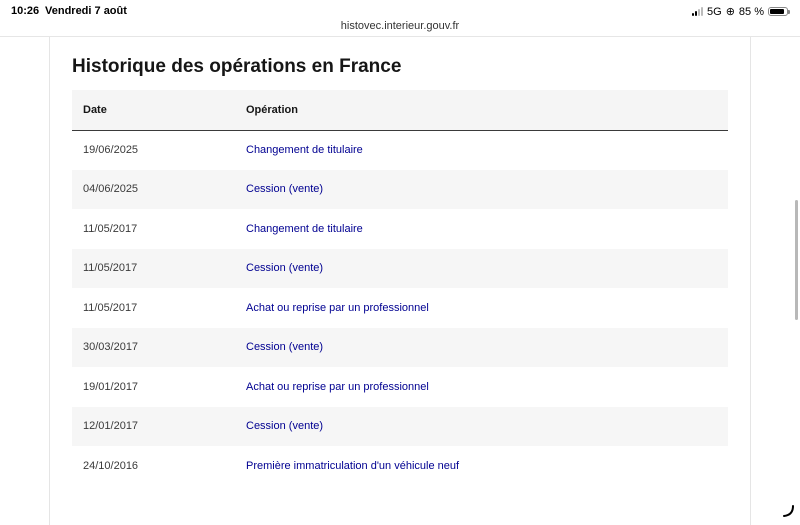  I want to click on orientation-lock-icon: ⊕, so click(730, 12).